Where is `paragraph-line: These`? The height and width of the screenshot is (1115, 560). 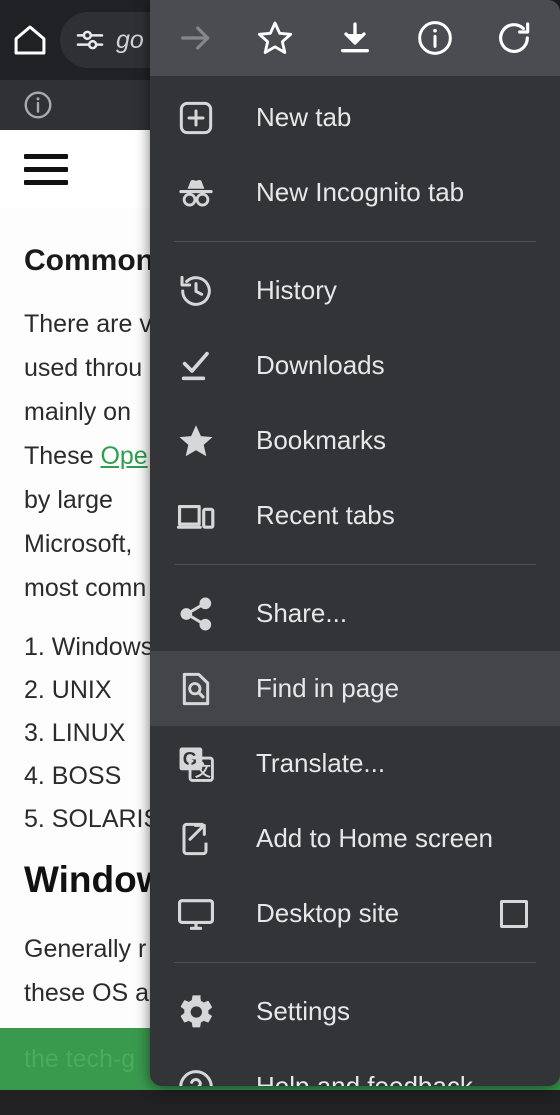
paragraph-line: These is located at coordinates (62, 456).